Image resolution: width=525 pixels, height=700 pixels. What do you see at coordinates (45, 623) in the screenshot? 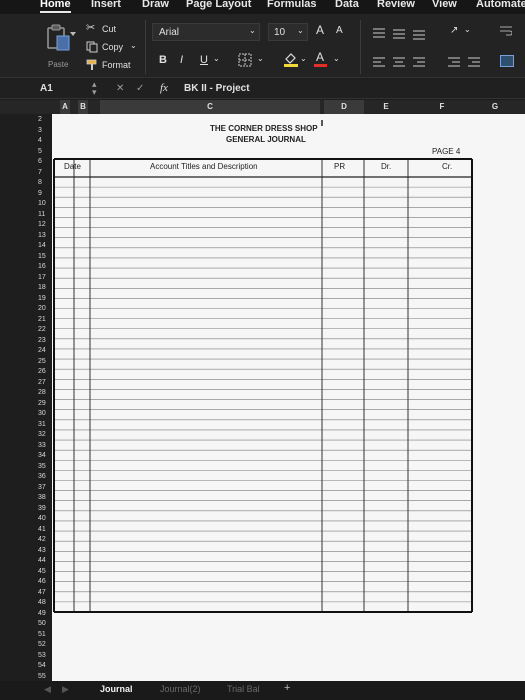
I see `row-header: 50` at bounding box center [45, 623].